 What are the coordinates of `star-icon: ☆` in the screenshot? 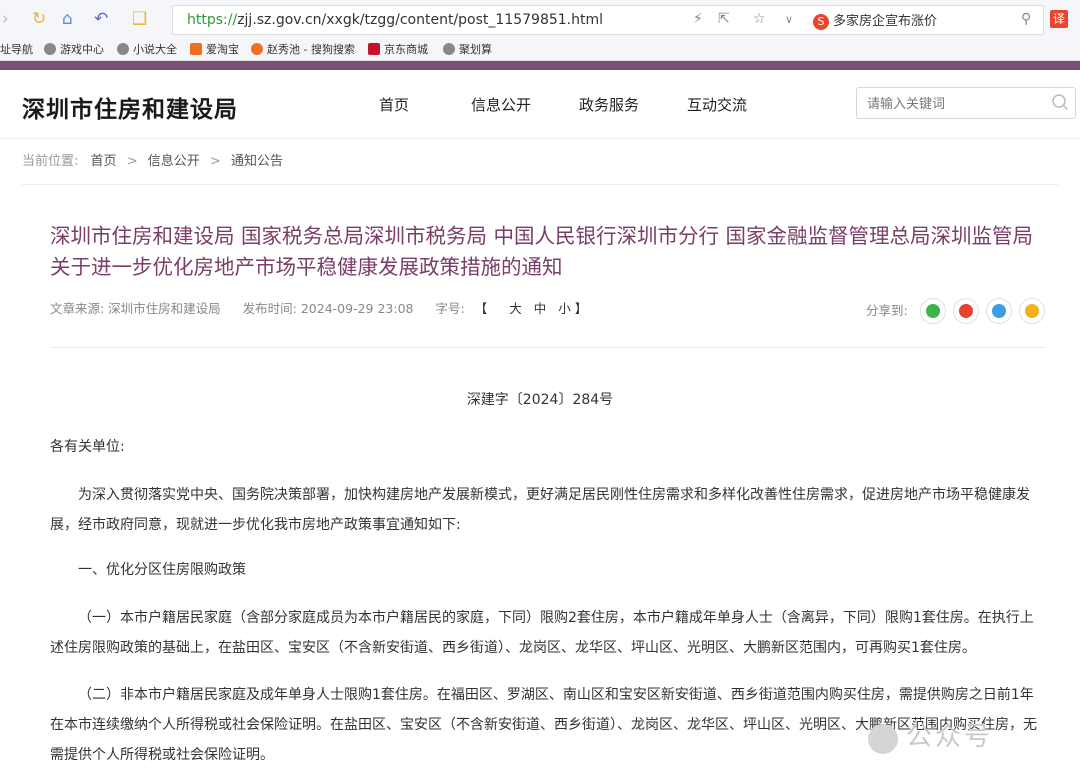 It's located at (759, 19).